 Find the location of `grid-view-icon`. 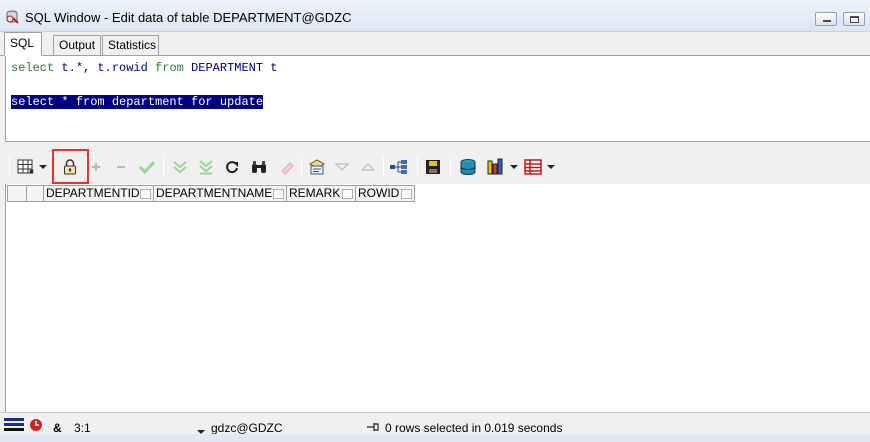

grid-view-icon is located at coordinates (25, 166).